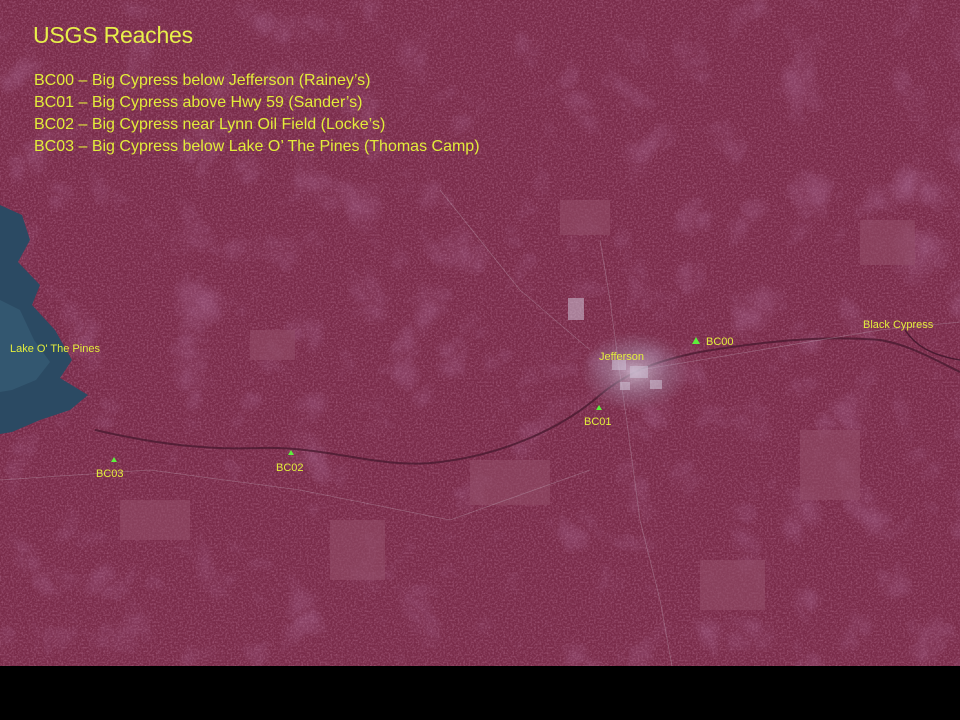  Describe the element at coordinates (622, 357) in the screenshot. I see `label-jefferson: Jefferson` at that location.